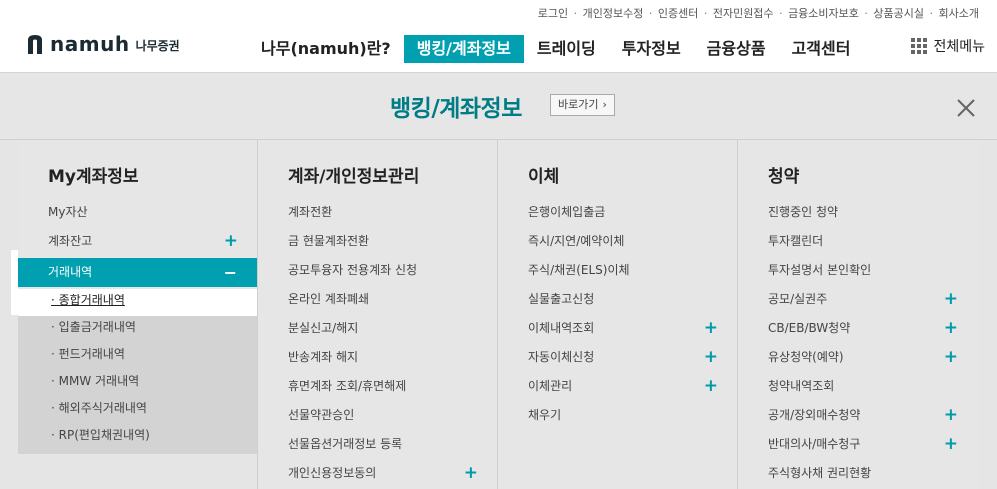  Describe the element at coordinates (35, 44) in the screenshot. I see `logo-mark-icon` at that location.